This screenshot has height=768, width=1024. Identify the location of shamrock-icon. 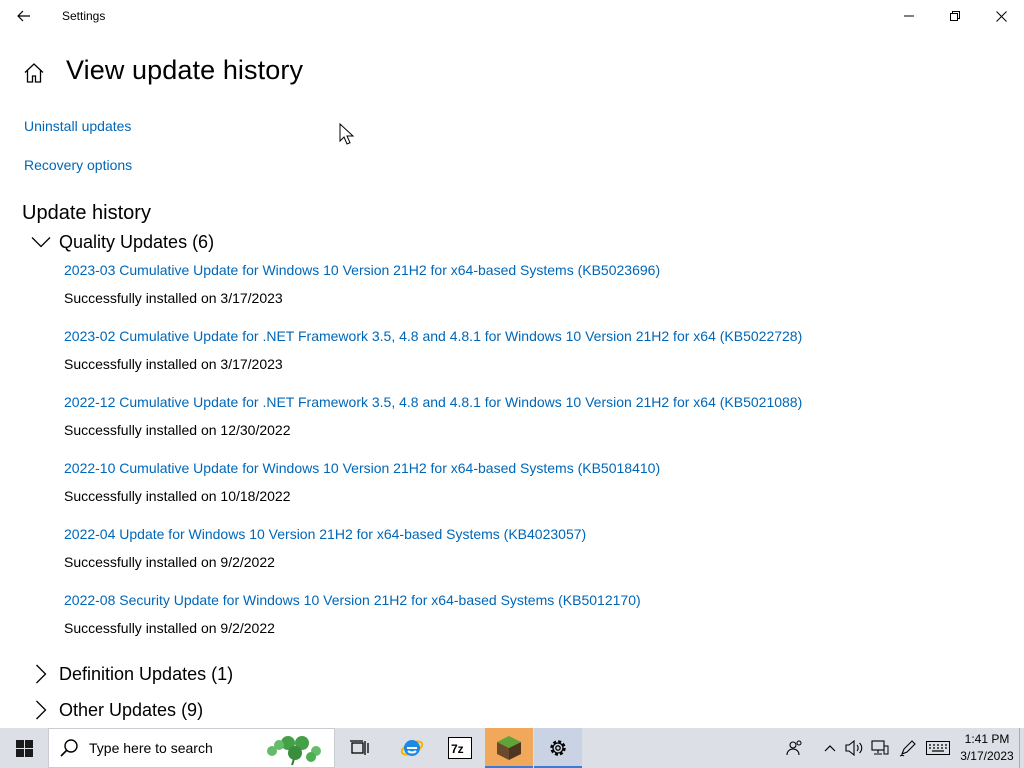
(294, 751).